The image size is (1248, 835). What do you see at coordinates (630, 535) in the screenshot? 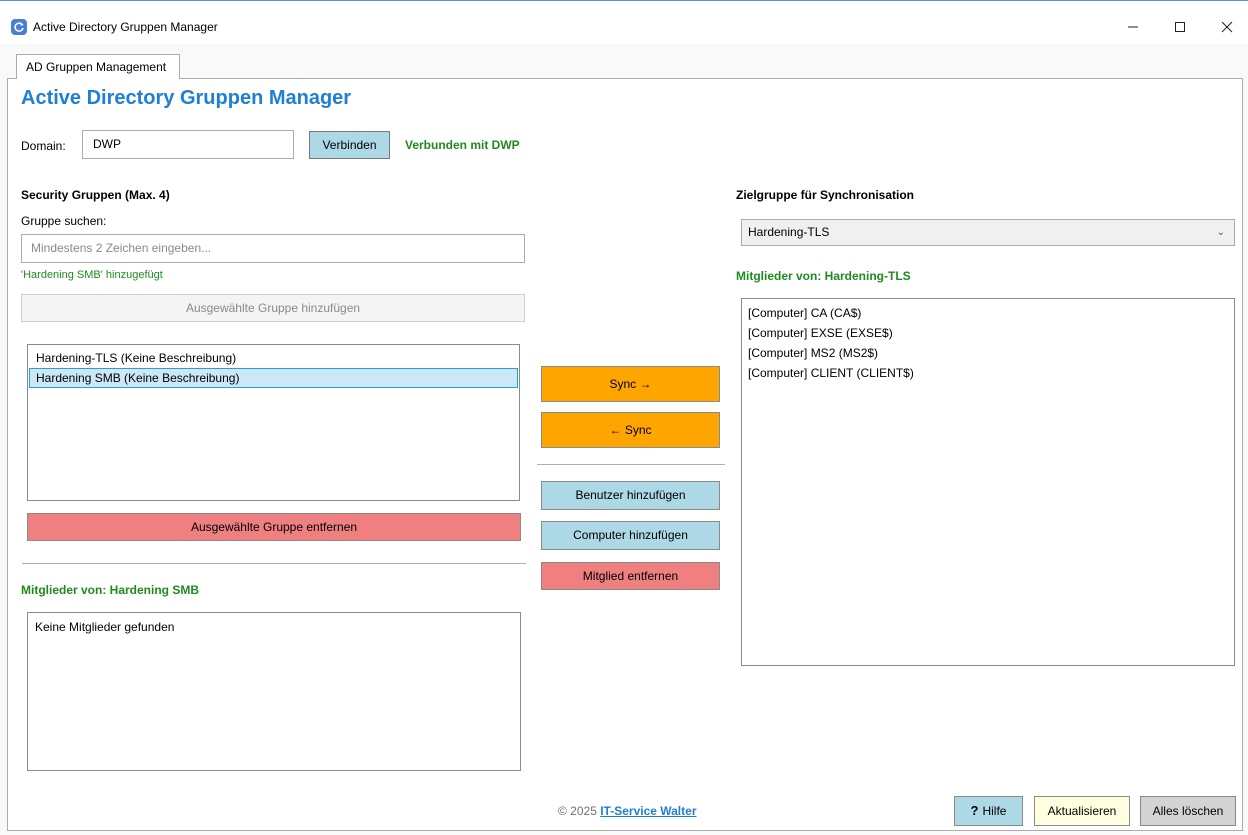
I see `add-computer-button: Computer hinzufügen` at bounding box center [630, 535].